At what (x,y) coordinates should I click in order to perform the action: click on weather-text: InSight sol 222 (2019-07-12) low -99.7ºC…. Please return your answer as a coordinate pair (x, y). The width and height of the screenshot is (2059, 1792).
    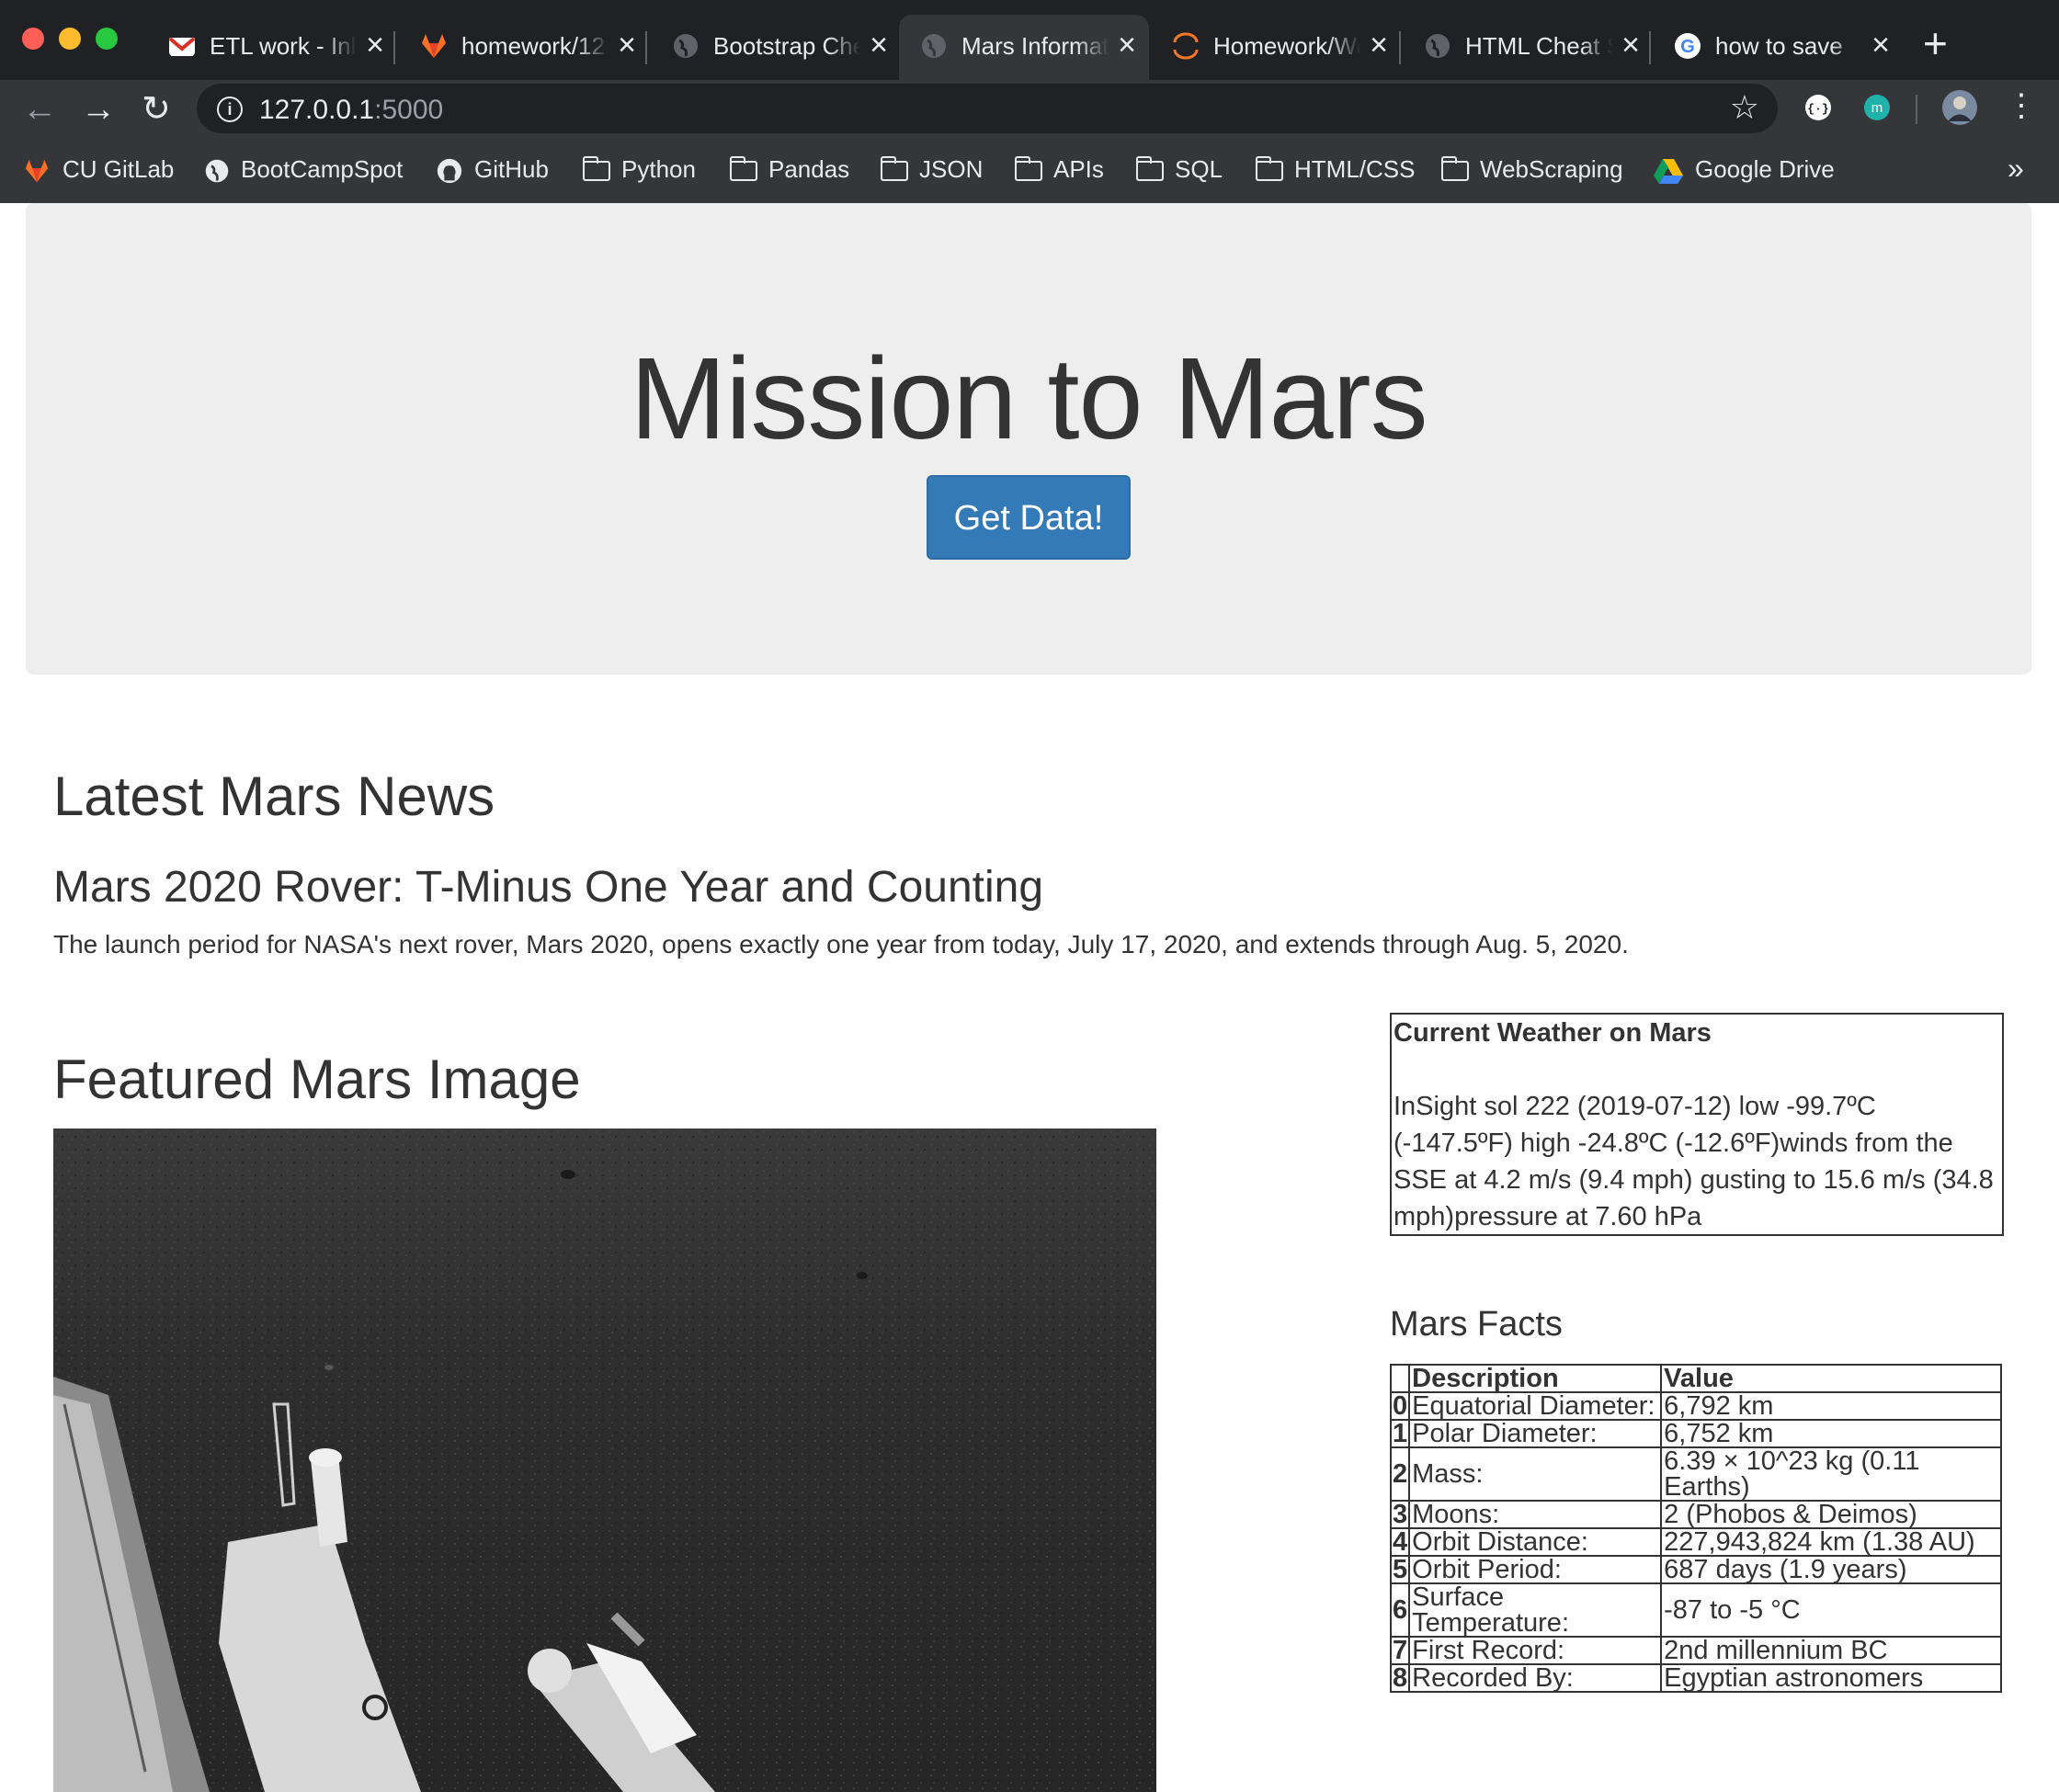
    Looking at the image, I should click on (1694, 1161).